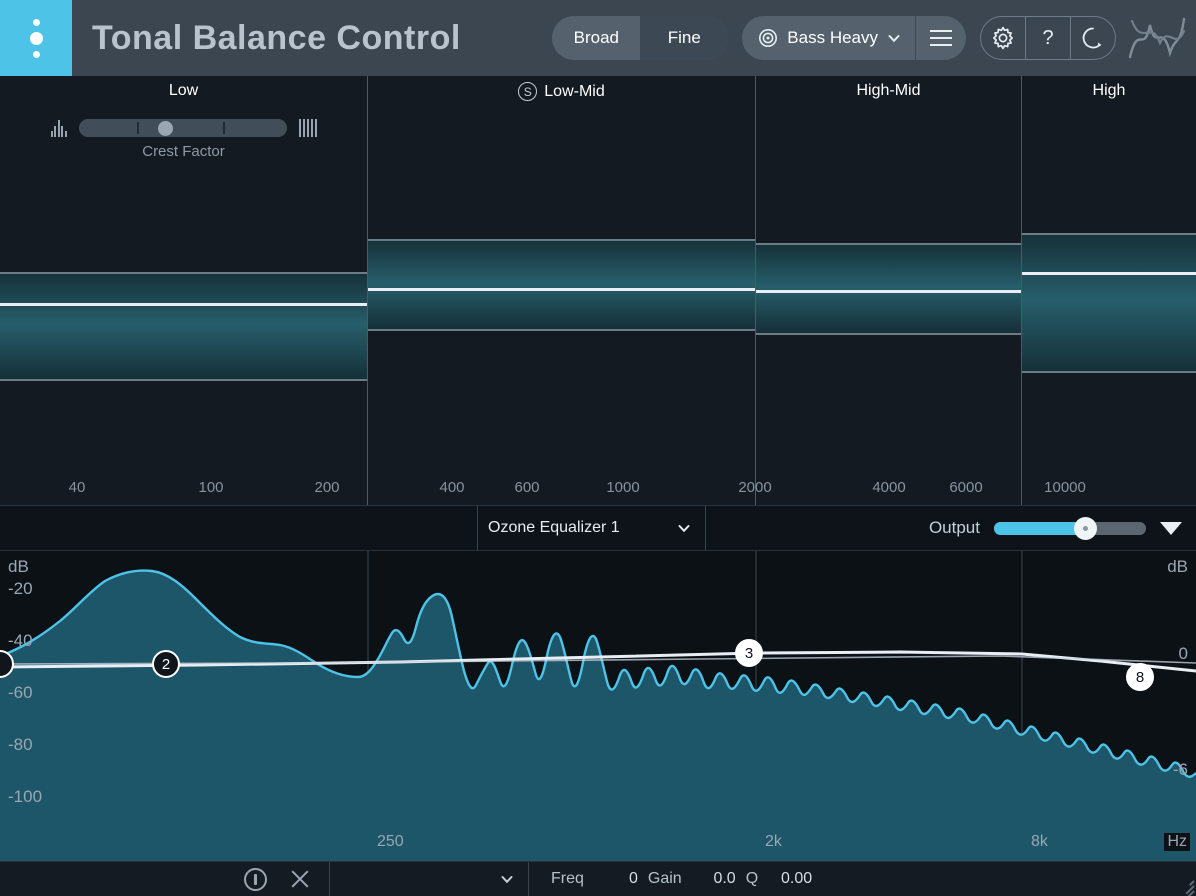  Describe the element at coordinates (239, 528) in the screenshot. I see `toolbar-left-spacer` at that location.